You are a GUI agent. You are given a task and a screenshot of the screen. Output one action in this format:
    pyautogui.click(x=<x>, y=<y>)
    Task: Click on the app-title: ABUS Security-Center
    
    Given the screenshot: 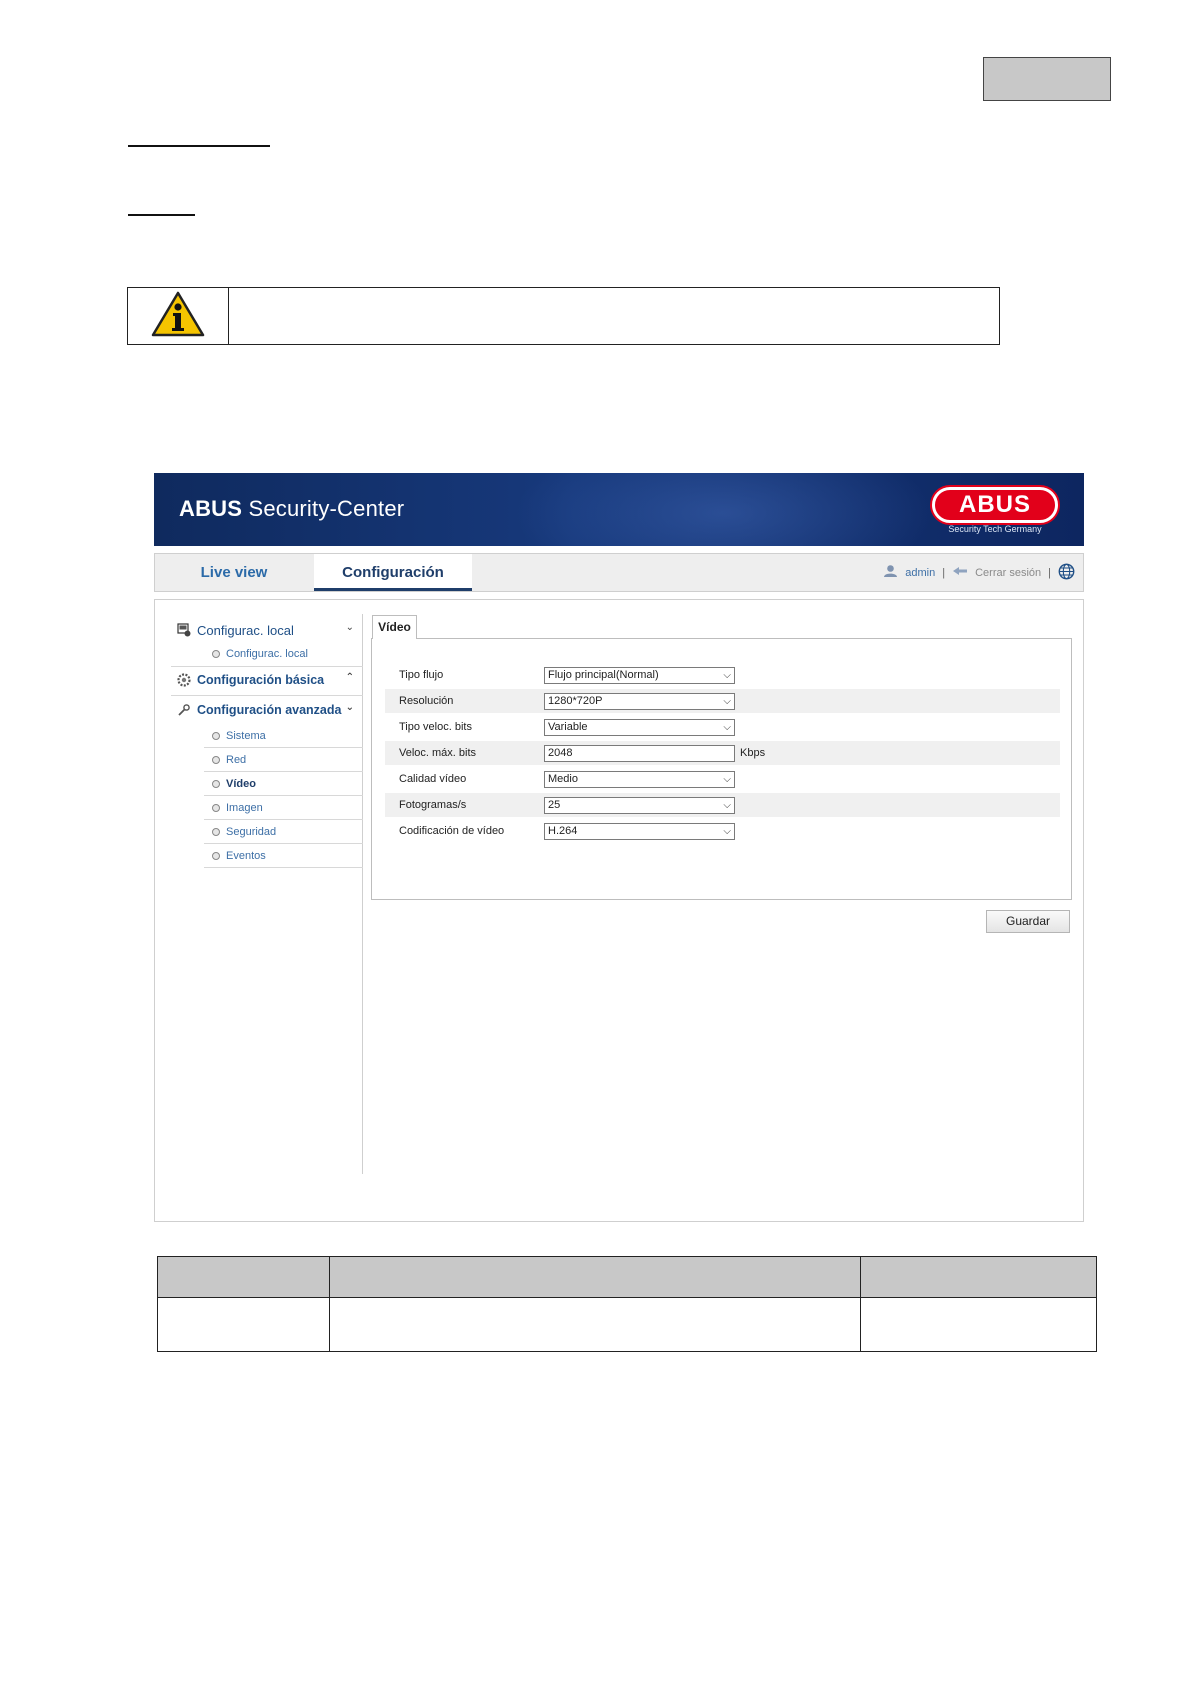 What is the action you would take?
    pyautogui.click(x=291, y=509)
    